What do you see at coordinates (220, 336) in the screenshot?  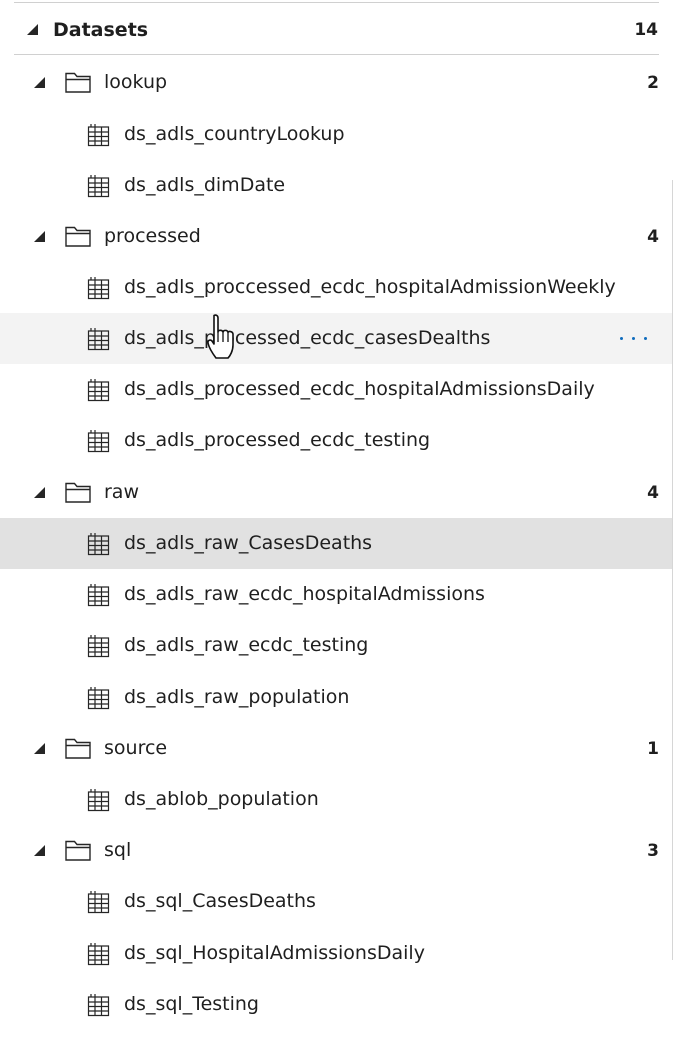 I see `hand-pointer-cursor` at bounding box center [220, 336].